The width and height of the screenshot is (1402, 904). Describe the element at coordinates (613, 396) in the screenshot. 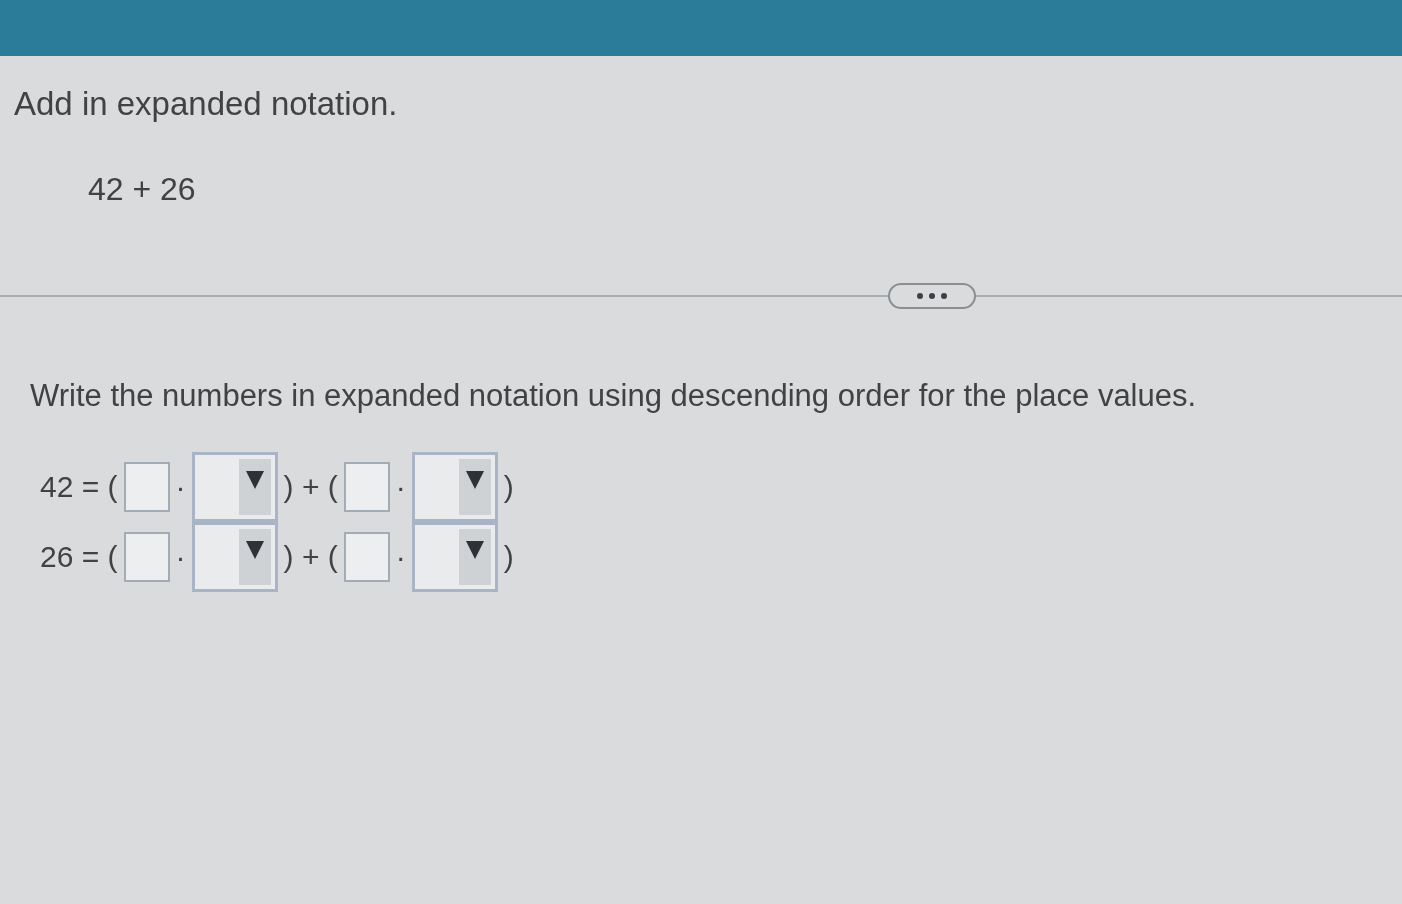

I see `instruction-text: Write the numbers in expanded notation using descending order for the place values.` at that location.